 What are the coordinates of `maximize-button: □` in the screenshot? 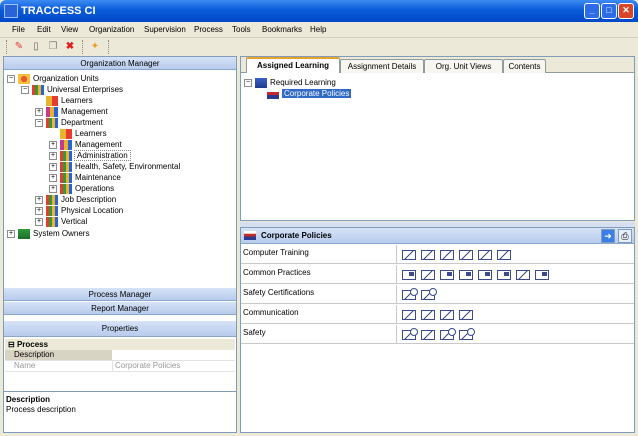 It's located at (609, 11).